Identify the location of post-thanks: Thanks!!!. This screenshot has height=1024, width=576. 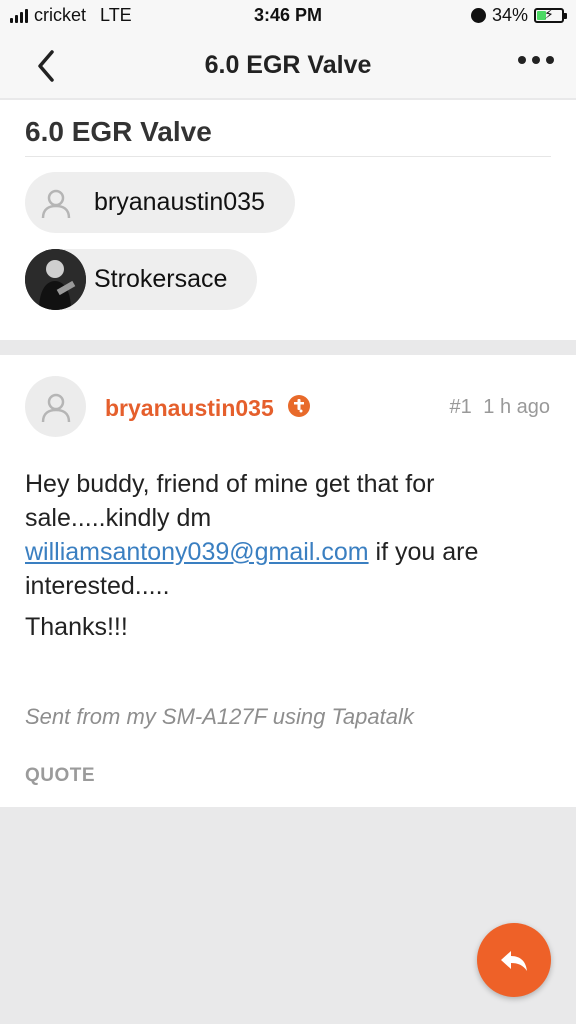
(76, 627).